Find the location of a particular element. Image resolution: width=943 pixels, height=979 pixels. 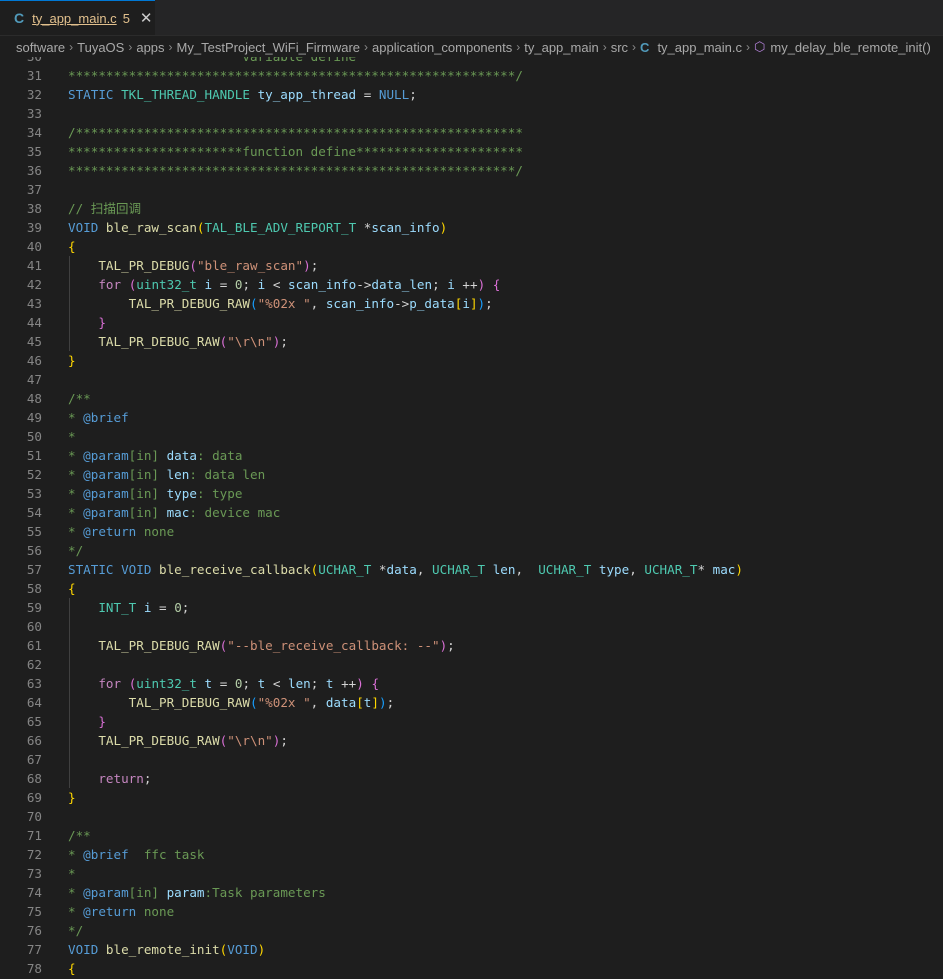

code-line: 66 TAL_PR_DEBUG_RAW("\r\n"); is located at coordinates (471, 740).